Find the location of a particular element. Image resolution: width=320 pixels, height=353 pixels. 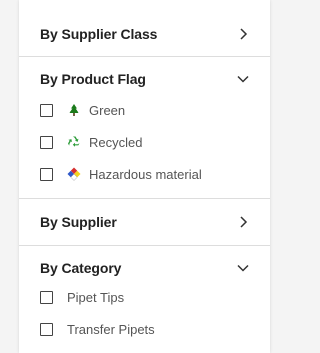

filter-section-supplier: By Supplier is located at coordinates (144, 222).